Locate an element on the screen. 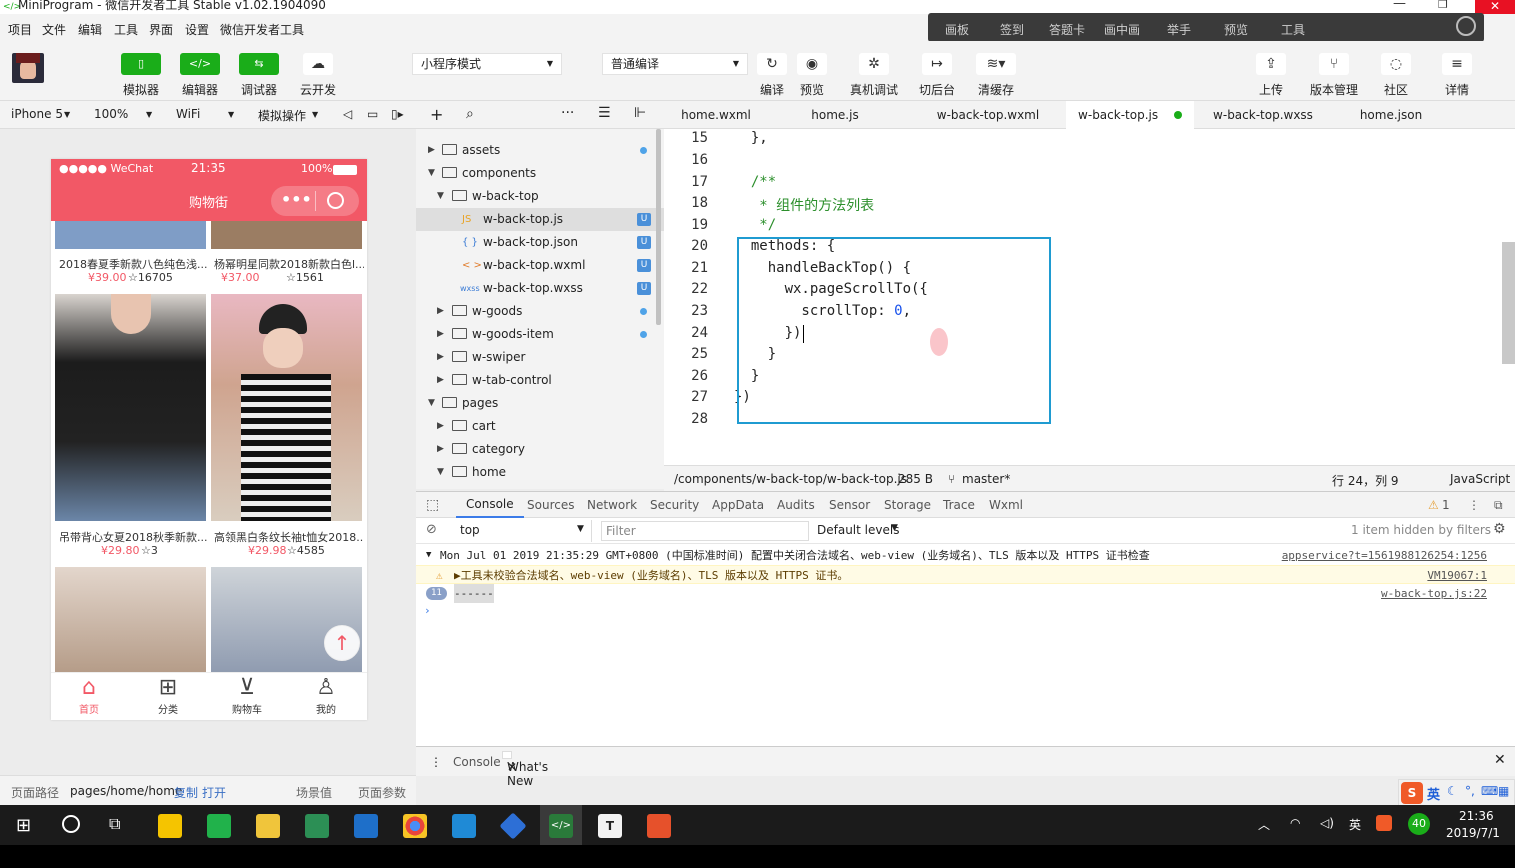  drawer-tab-console: Console is located at coordinates (477, 762).